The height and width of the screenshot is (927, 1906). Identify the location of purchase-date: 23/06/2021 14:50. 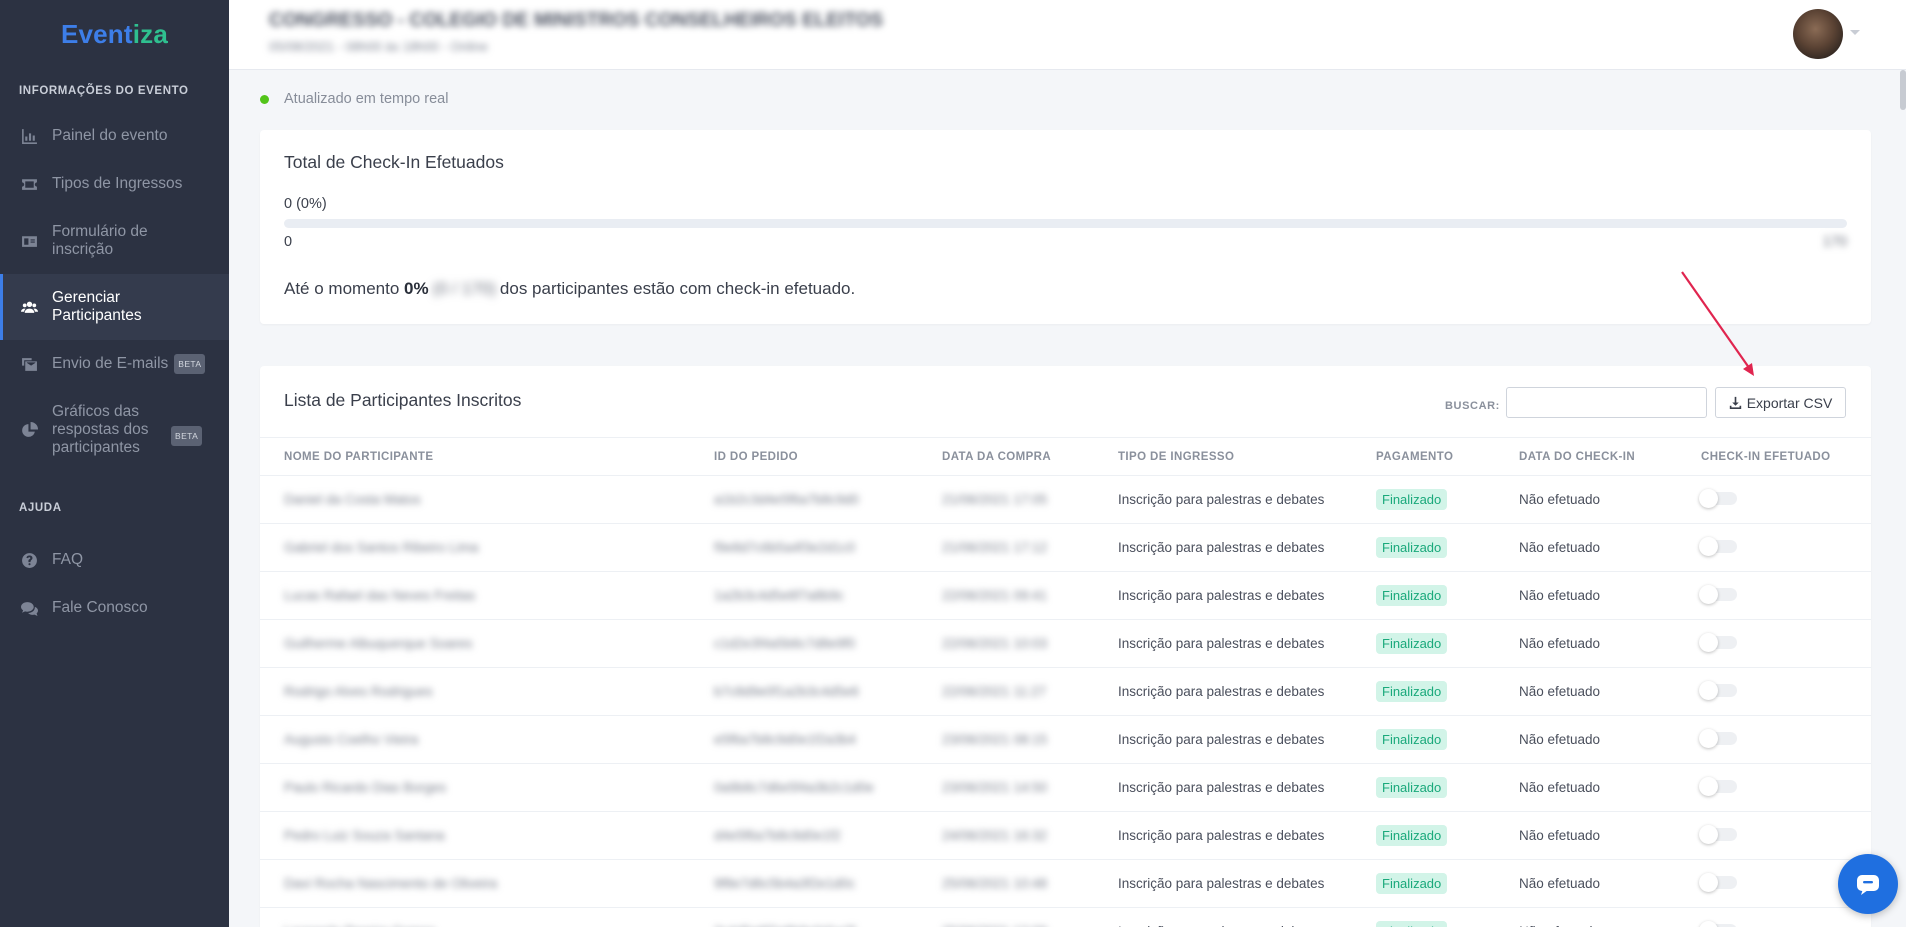
(995, 787).